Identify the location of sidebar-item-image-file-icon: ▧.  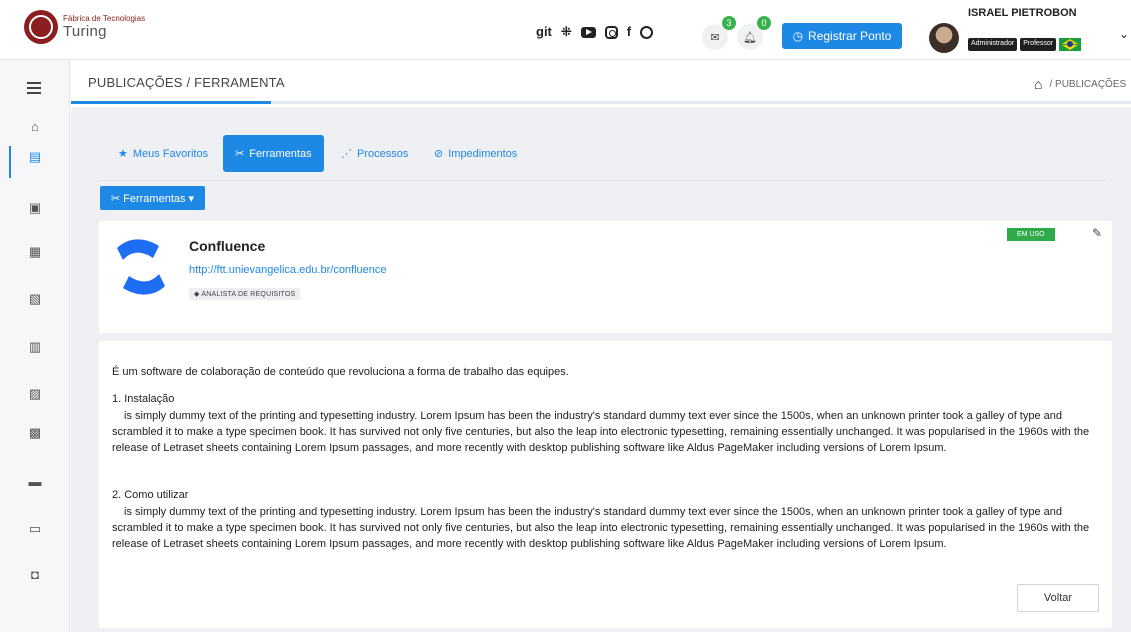
(35, 299).